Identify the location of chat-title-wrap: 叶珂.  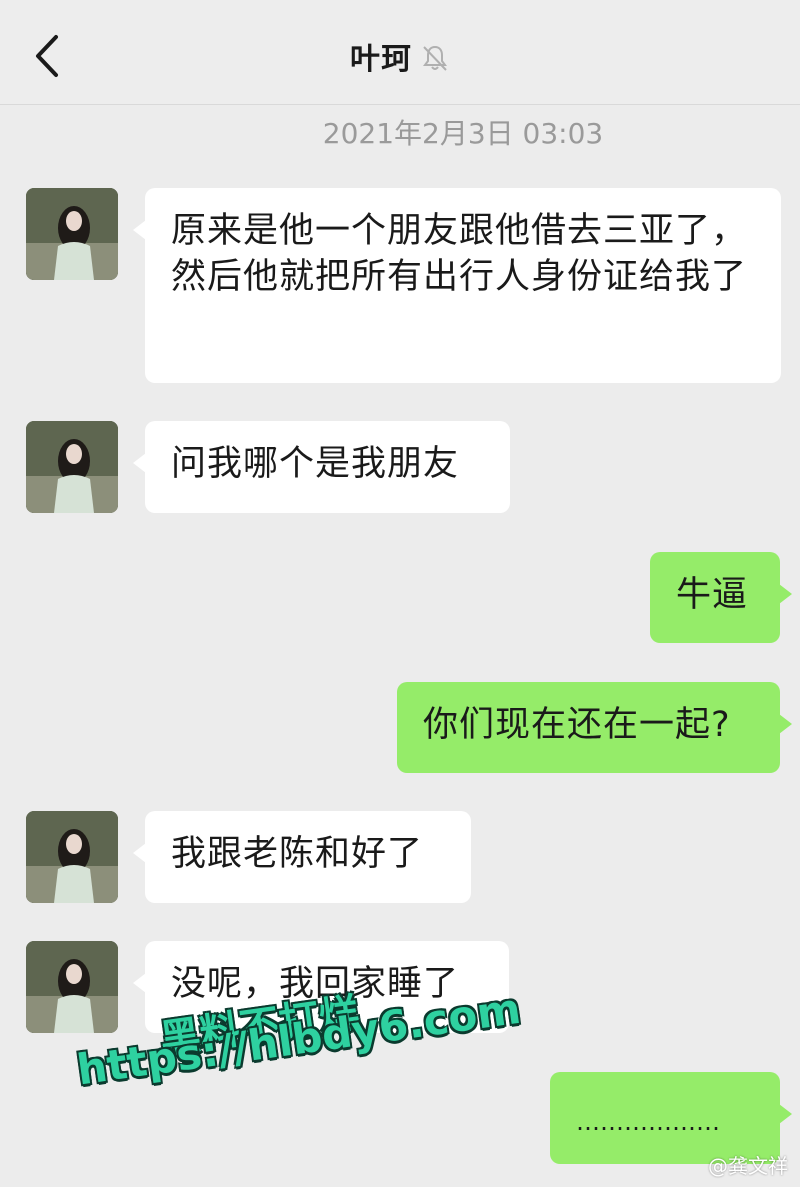
(400, 57).